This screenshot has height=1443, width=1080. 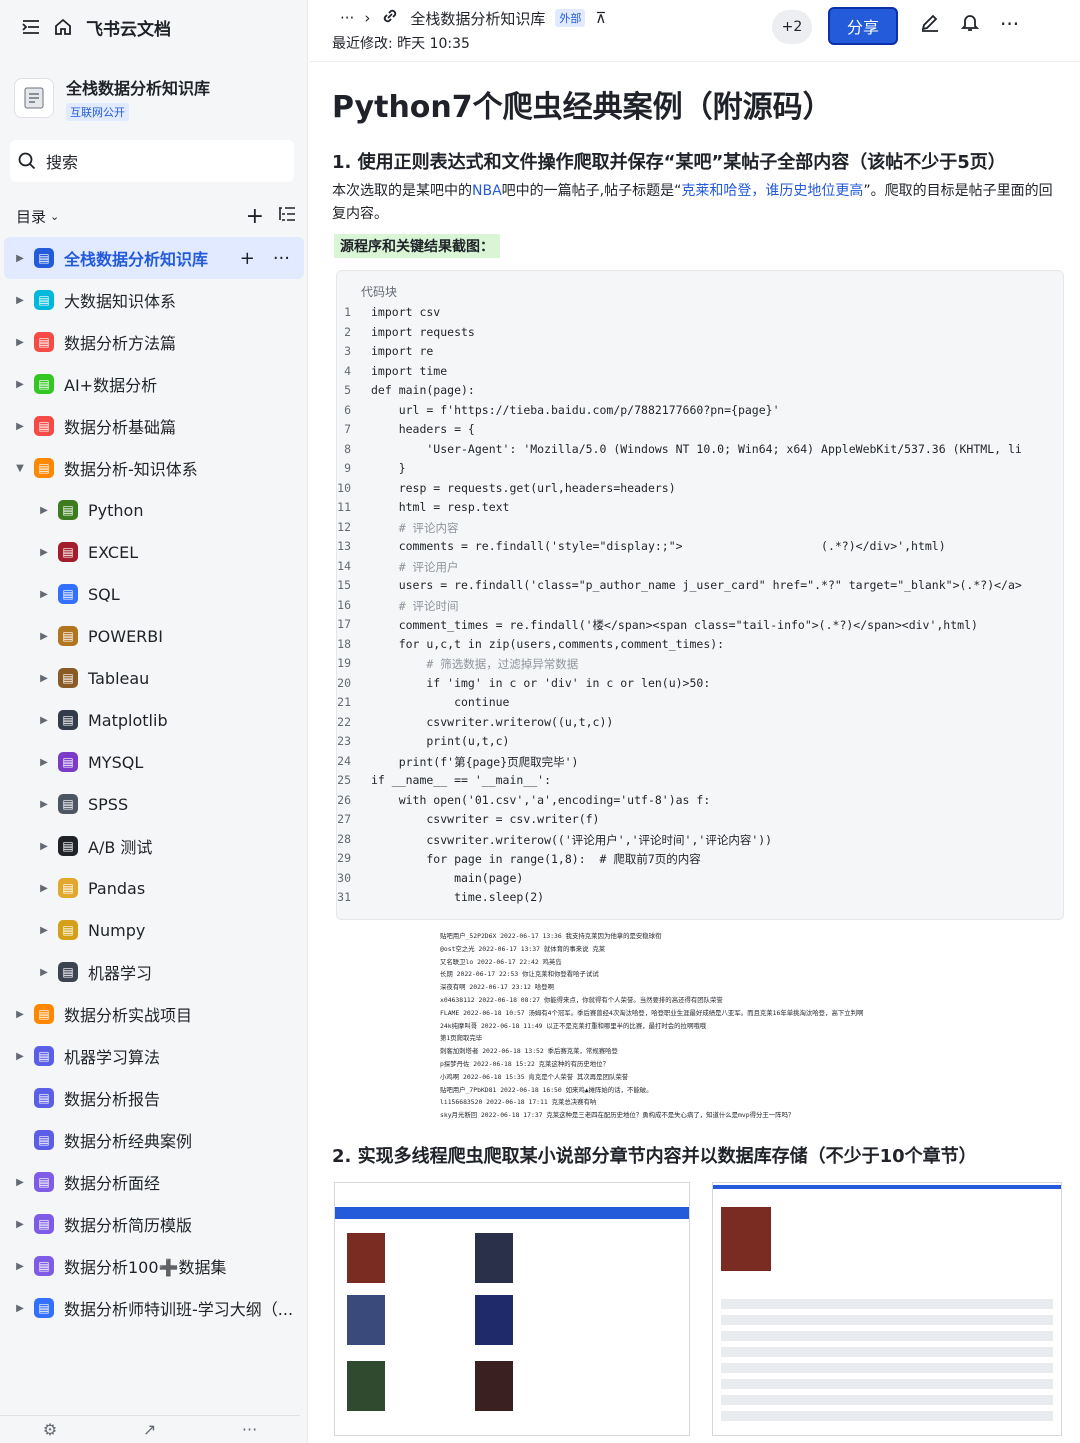 I want to click on share-out-icon: ↗, so click(x=149, y=1429).